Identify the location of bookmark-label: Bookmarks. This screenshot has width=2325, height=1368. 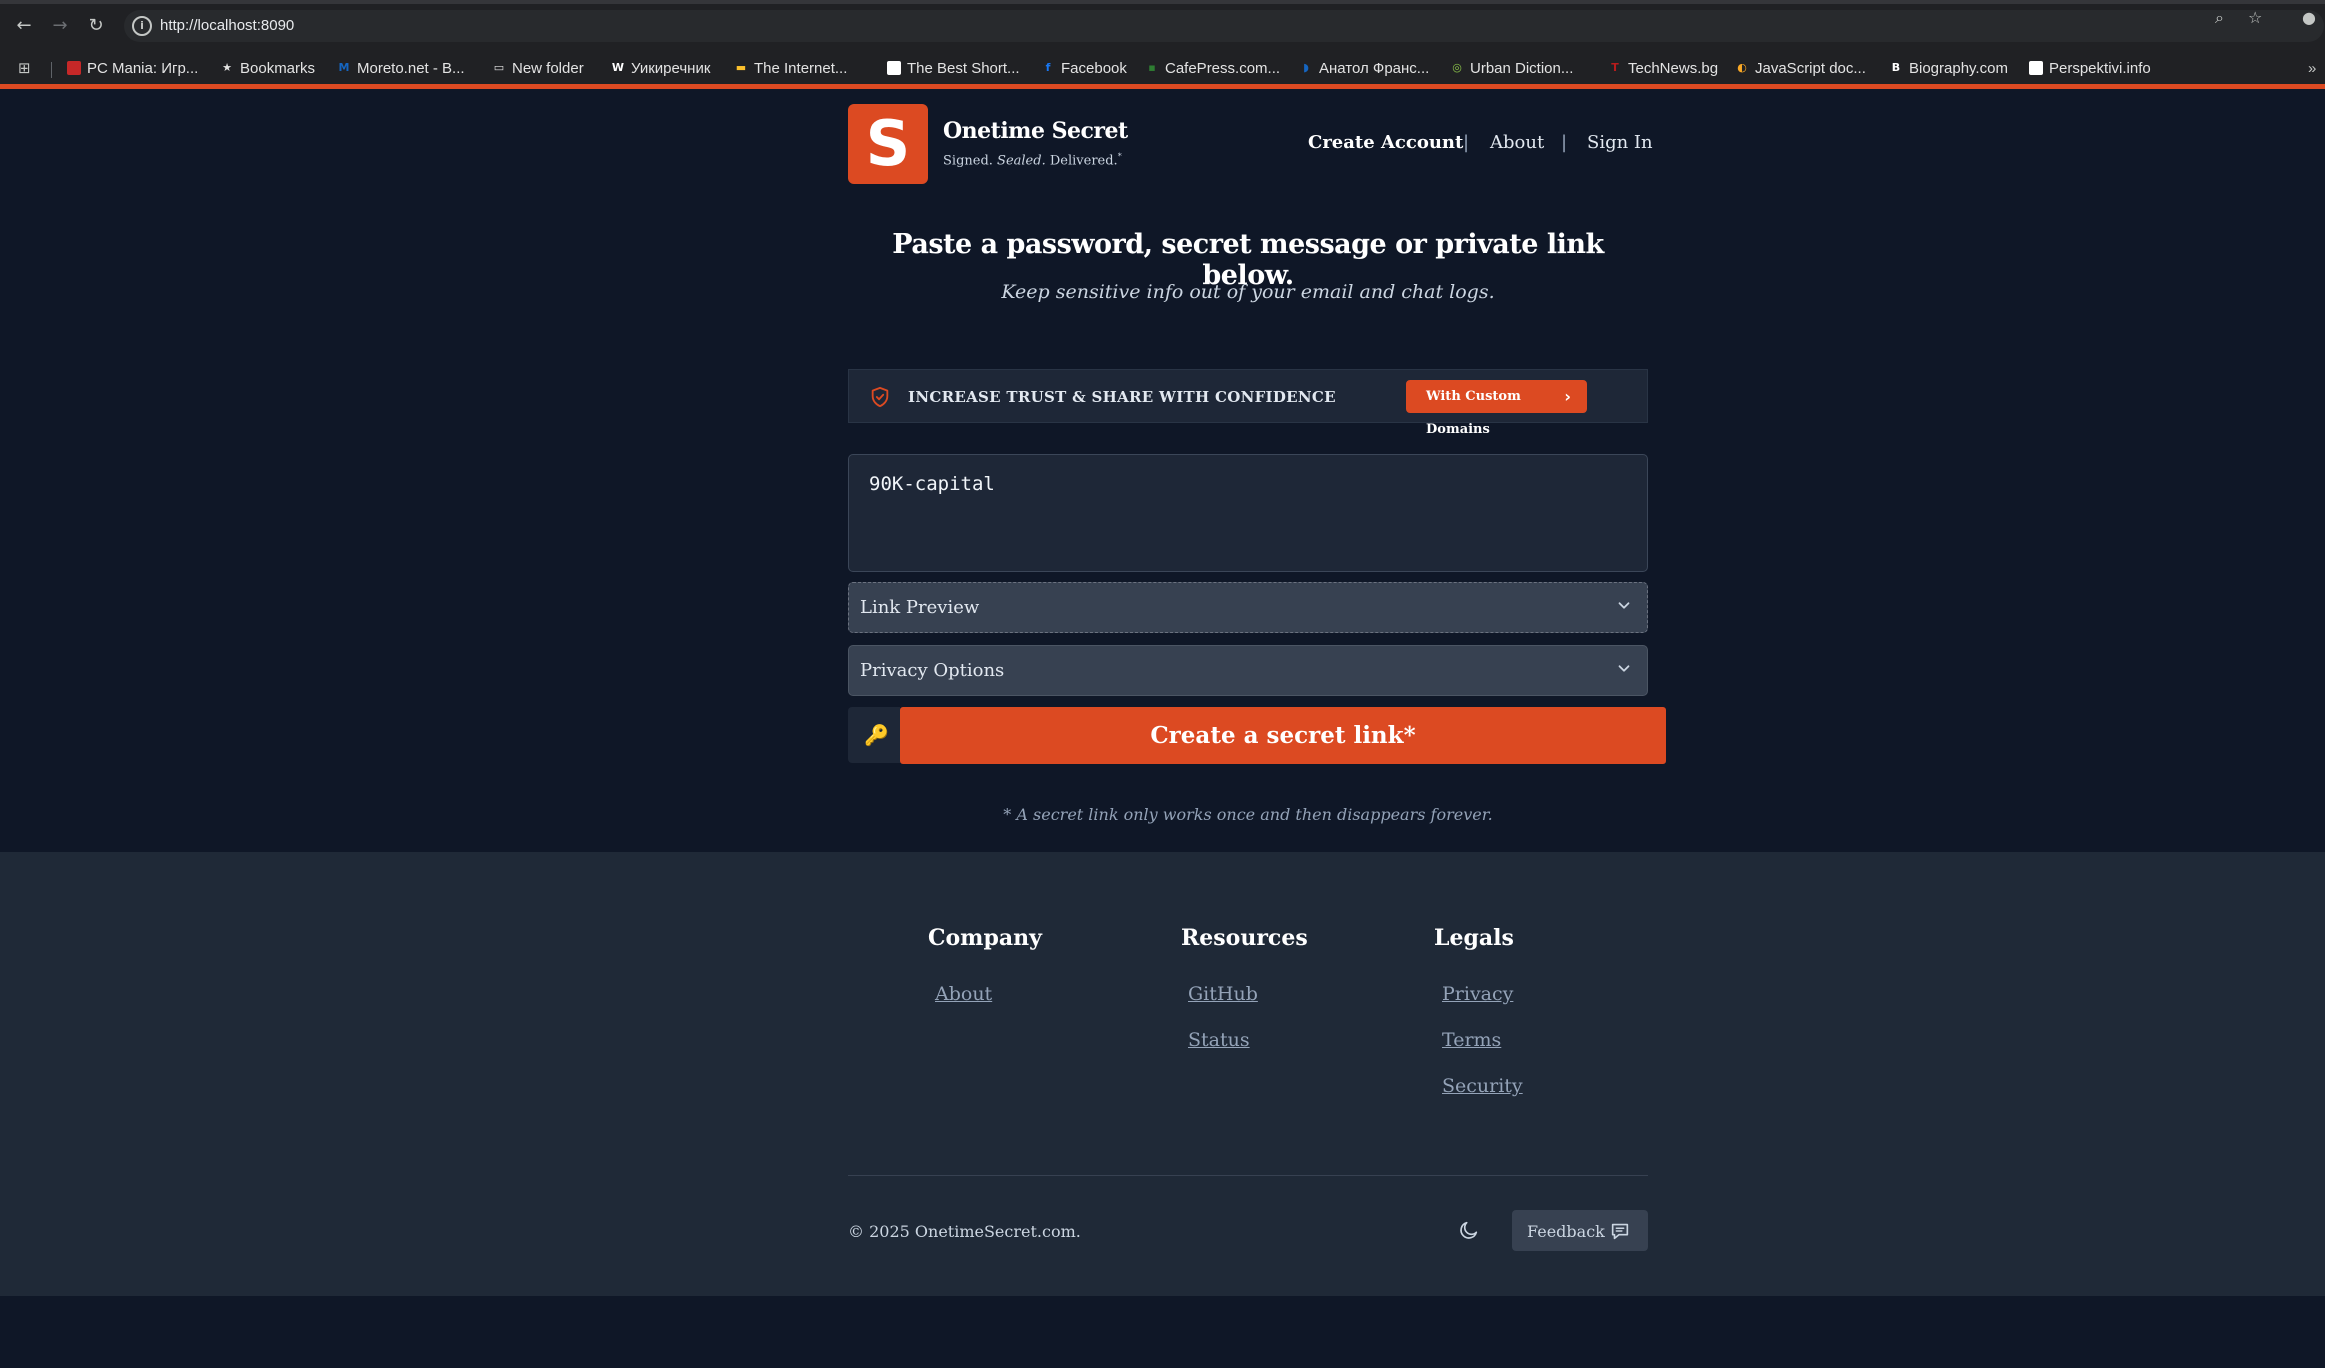
(278, 68).